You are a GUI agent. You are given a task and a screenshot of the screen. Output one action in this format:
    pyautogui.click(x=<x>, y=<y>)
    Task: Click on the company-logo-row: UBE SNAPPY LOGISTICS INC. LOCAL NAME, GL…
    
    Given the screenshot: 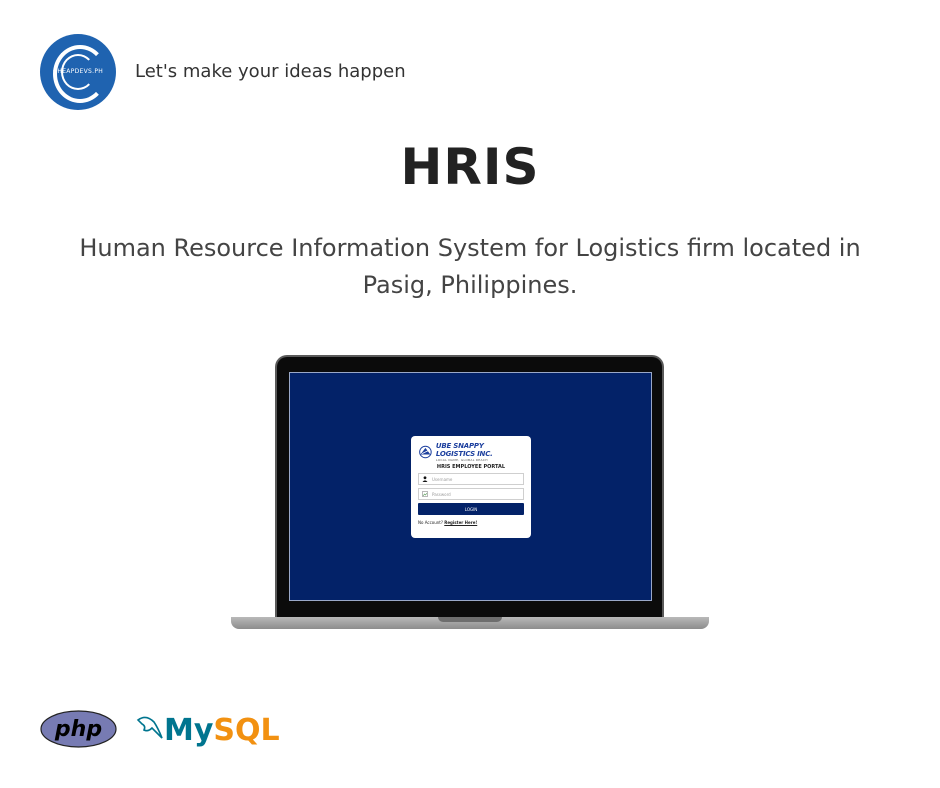 What is the action you would take?
    pyautogui.click(x=471, y=452)
    